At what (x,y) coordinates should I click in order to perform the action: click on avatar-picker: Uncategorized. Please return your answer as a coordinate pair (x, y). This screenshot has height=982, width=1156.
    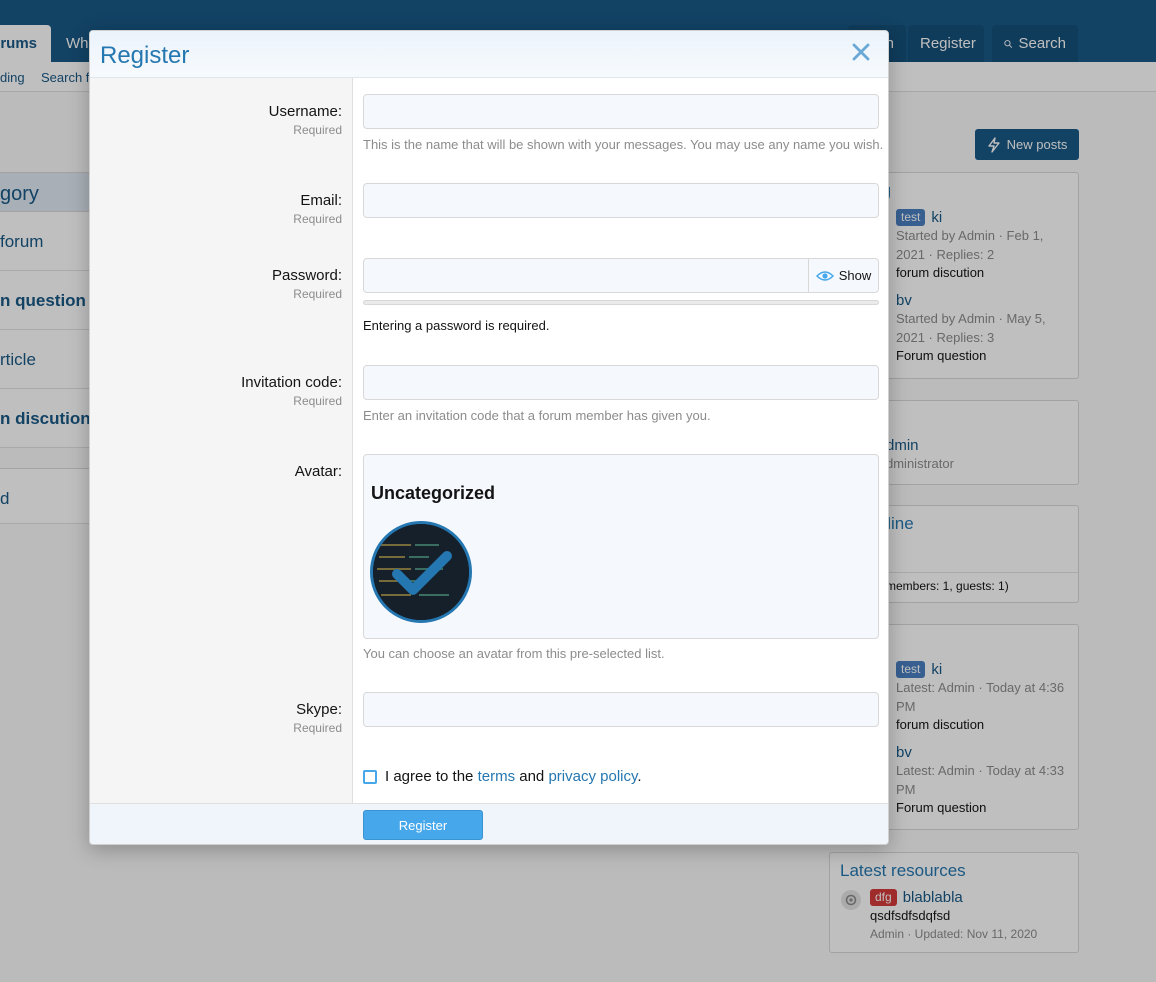
    Looking at the image, I should click on (621, 546).